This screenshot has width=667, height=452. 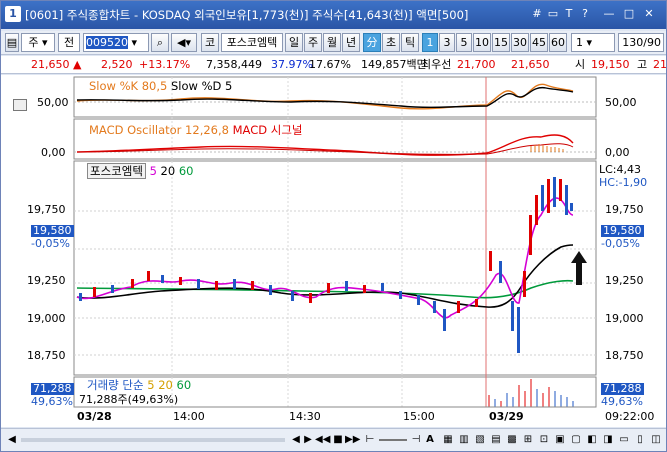 I want to click on volume-axis-left: 71,288, so click(x=52, y=388).